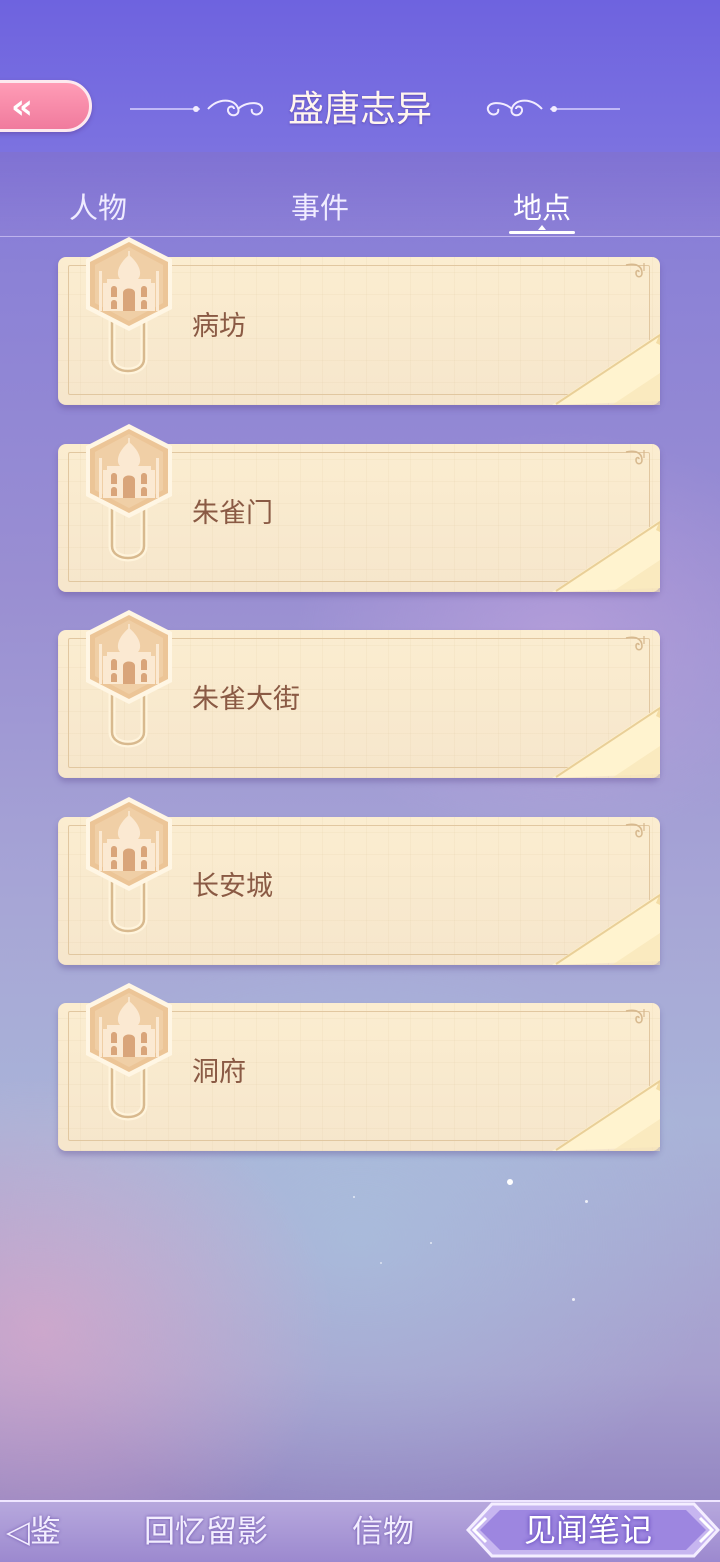 This screenshot has width=720, height=1562. I want to click on nav-keepsakes: 信物, so click(392, 1532).